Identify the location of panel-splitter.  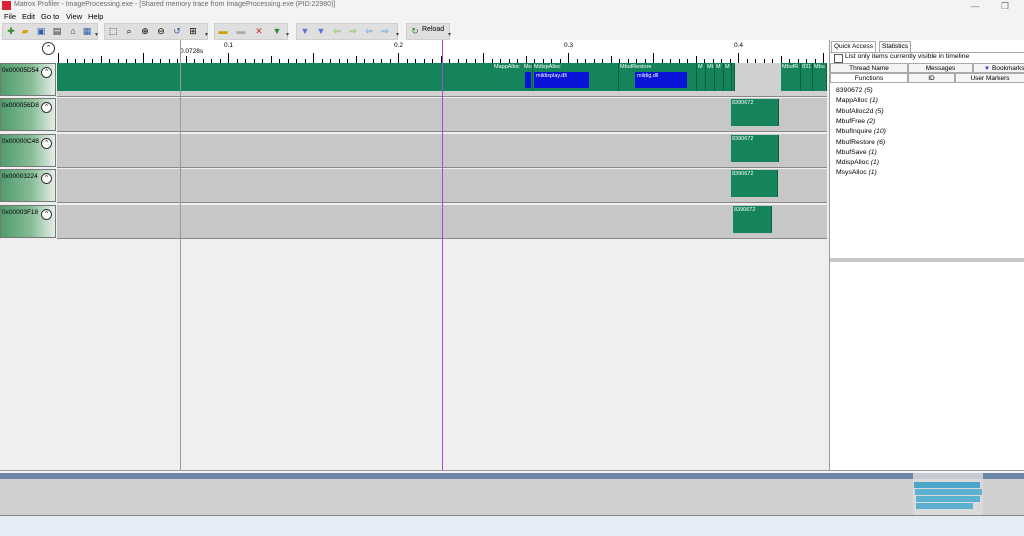
(927, 260).